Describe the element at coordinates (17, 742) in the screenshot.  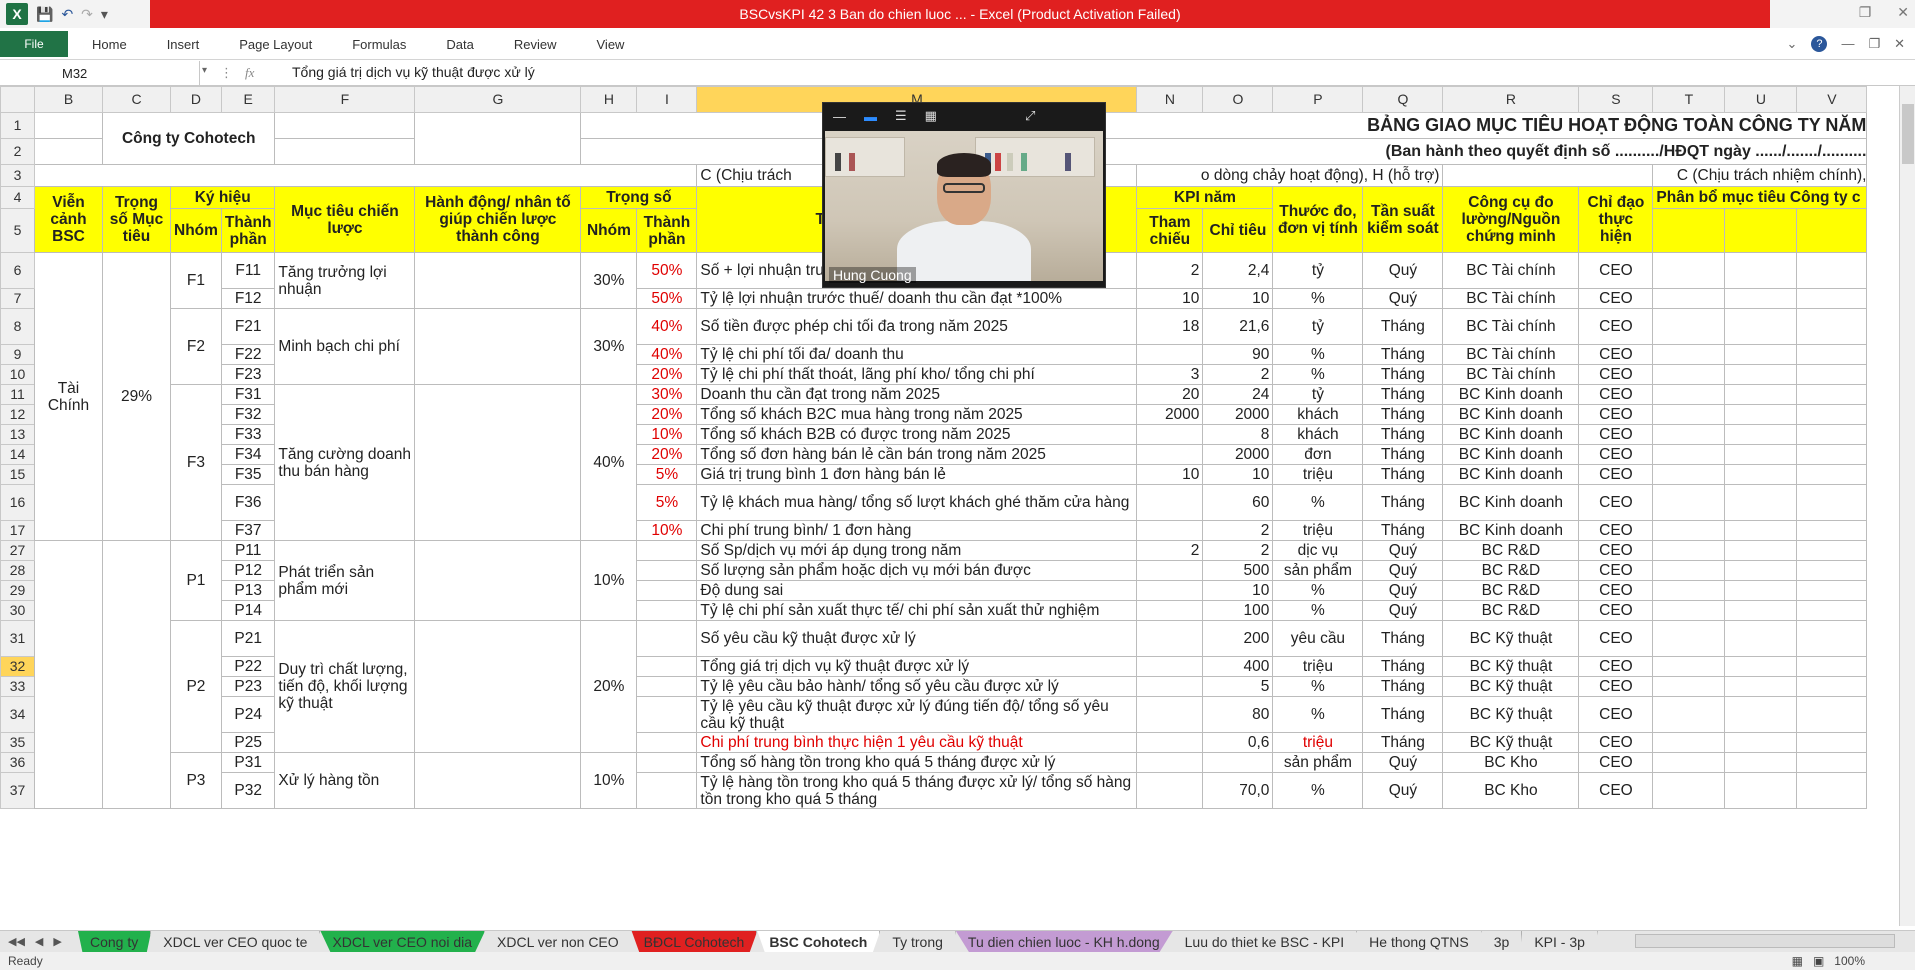
I see `row-header: 35` at that location.